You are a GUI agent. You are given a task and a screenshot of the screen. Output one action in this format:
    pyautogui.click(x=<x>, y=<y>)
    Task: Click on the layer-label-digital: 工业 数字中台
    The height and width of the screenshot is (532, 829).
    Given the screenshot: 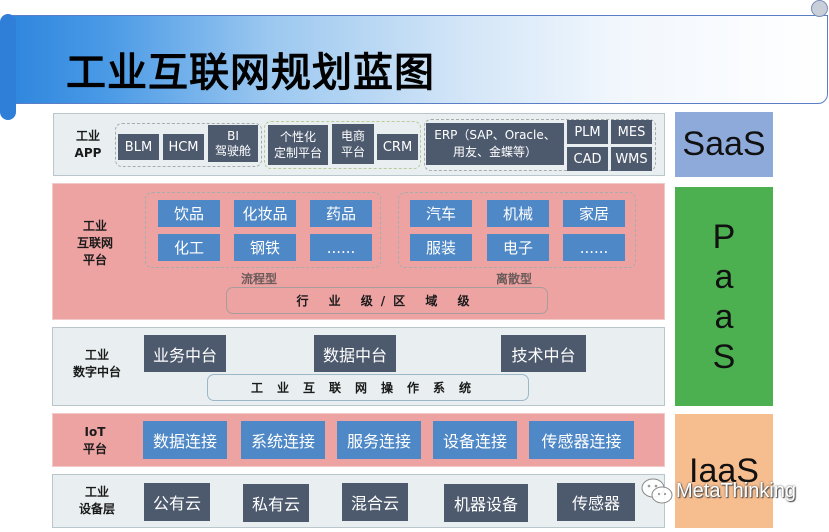 What is the action you would take?
    pyautogui.click(x=97, y=364)
    